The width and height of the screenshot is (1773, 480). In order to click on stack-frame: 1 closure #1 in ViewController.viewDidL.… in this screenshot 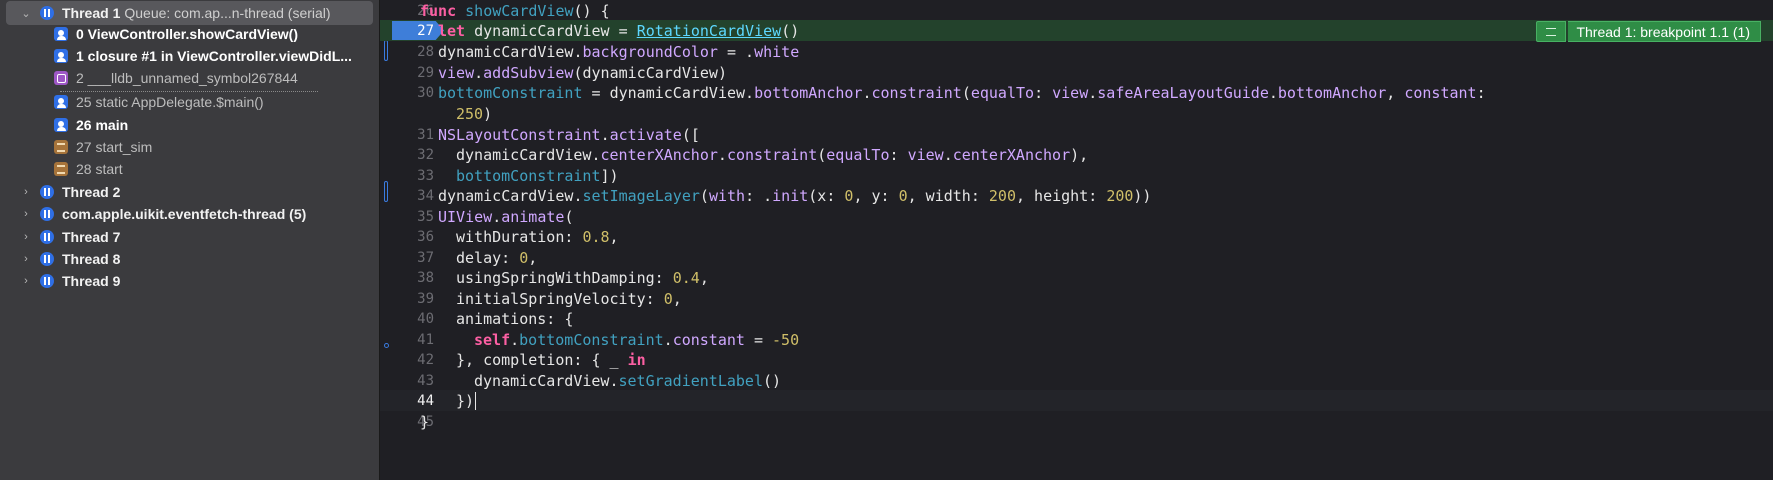, I will do `click(189, 56)`.